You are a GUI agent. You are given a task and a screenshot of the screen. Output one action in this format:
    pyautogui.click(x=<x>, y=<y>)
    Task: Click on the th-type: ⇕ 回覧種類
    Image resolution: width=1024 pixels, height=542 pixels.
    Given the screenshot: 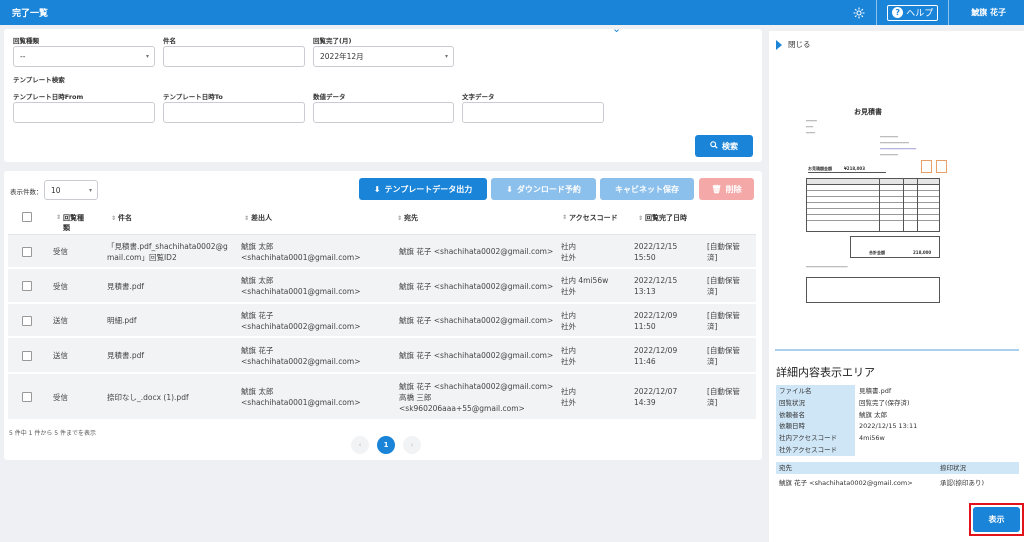 What is the action you would take?
    pyautogui.click(x=71, y=223)
    